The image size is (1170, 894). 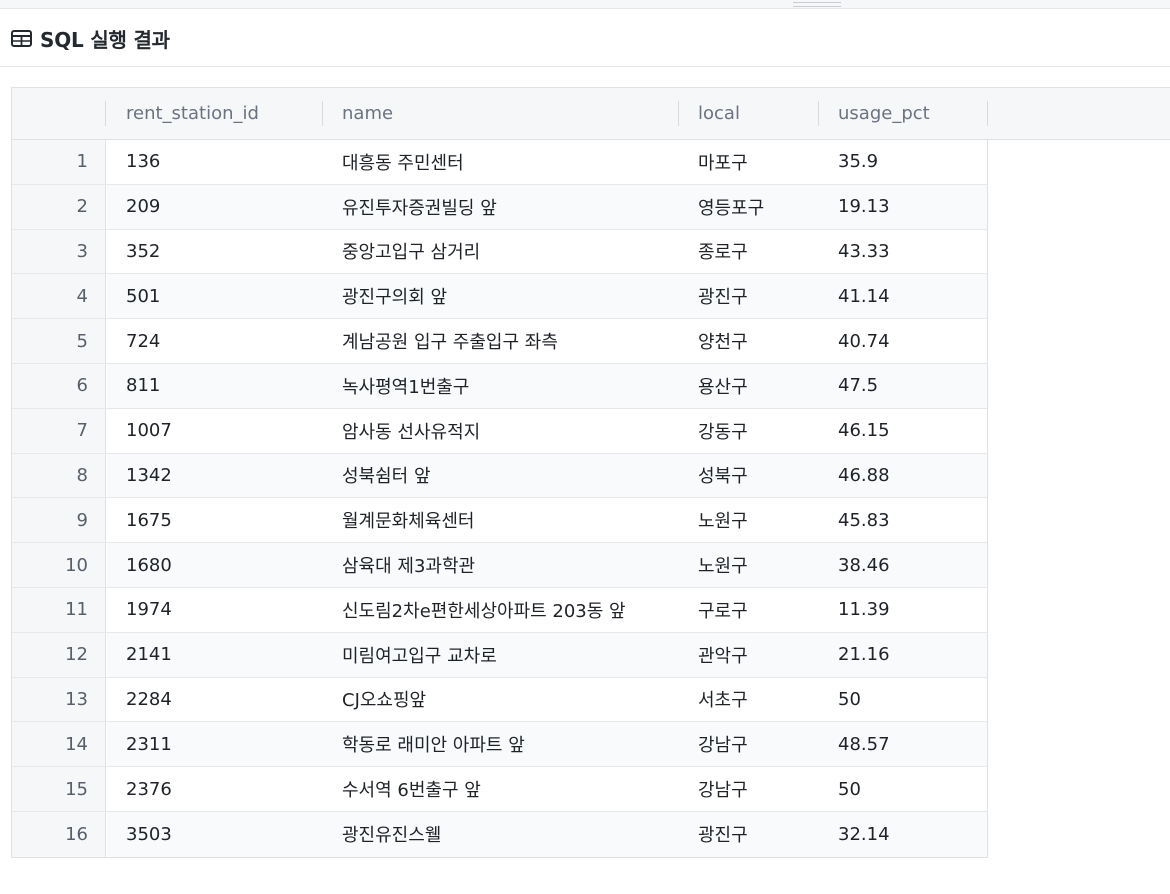 I want to click on cell-usage-pct: 41.14, so click(x=864, y=296).